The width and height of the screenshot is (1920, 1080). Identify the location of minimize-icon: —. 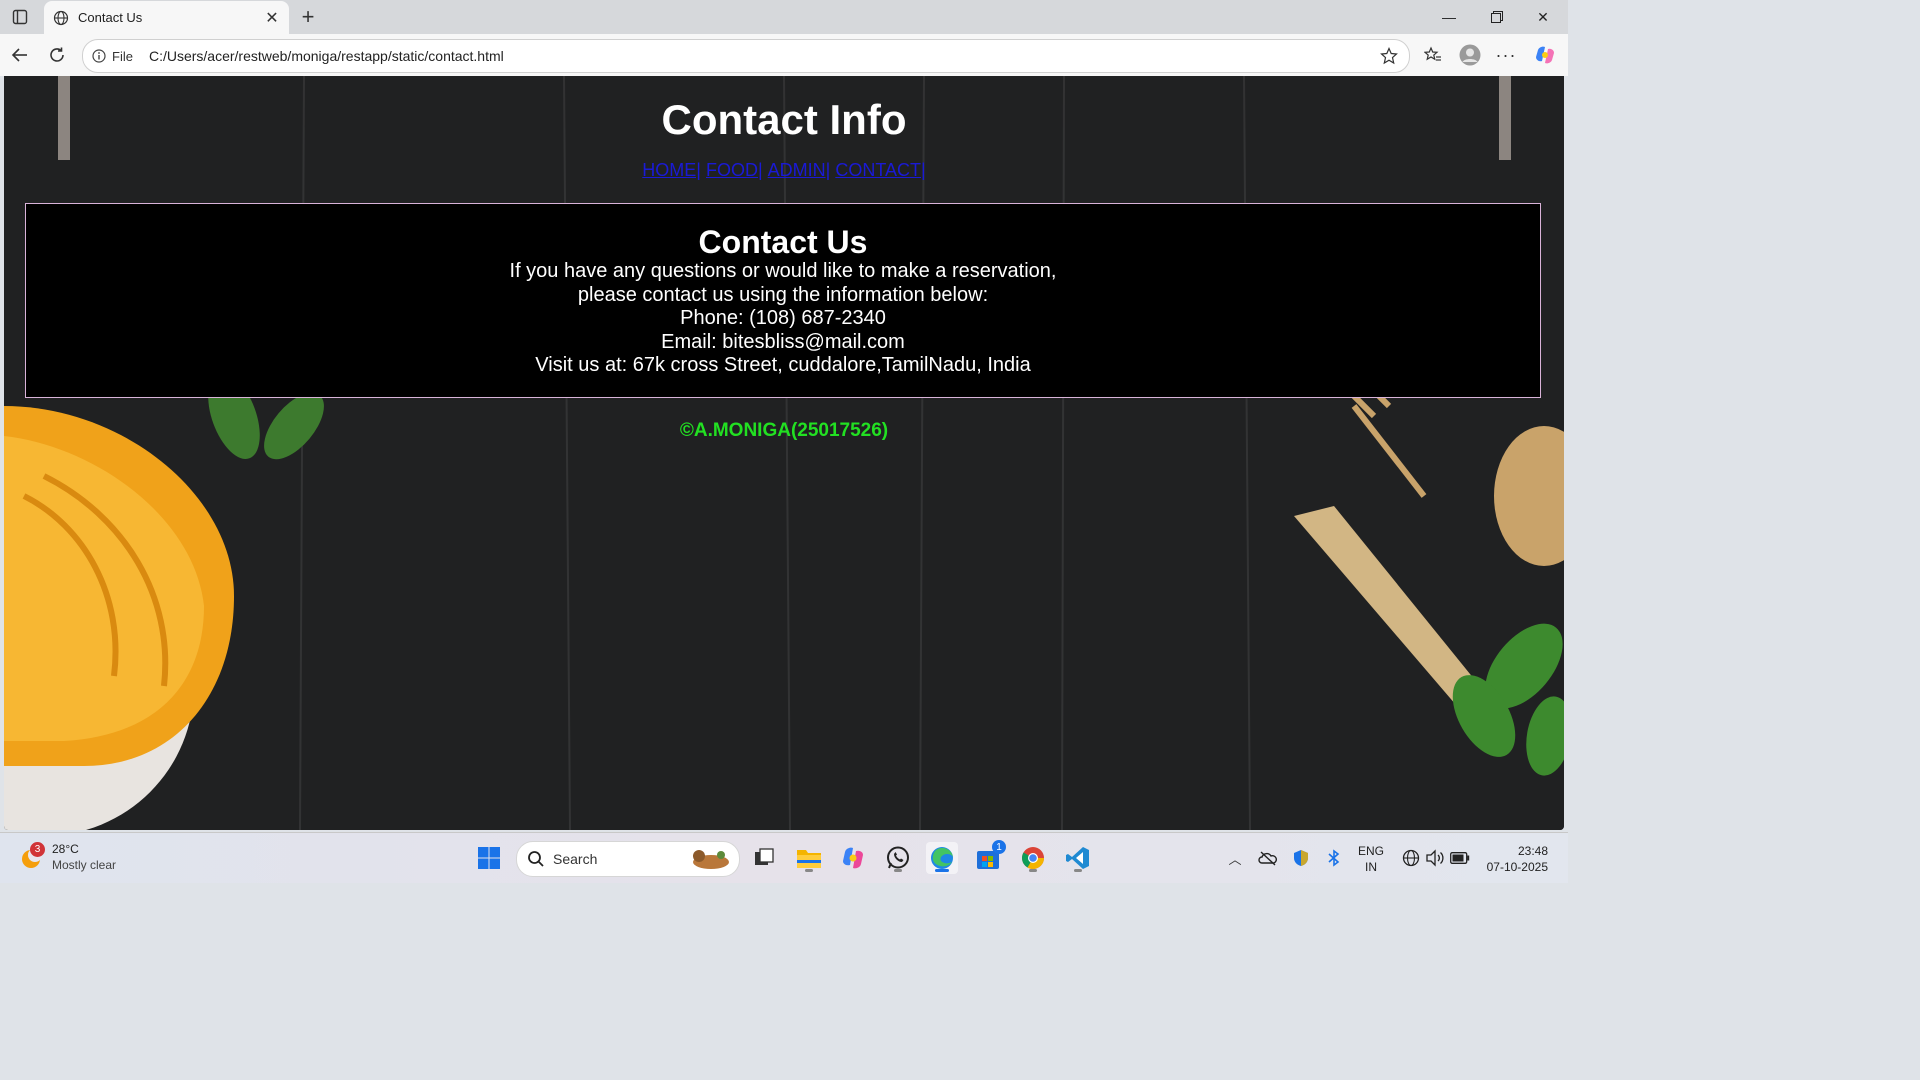
(1449, 17).